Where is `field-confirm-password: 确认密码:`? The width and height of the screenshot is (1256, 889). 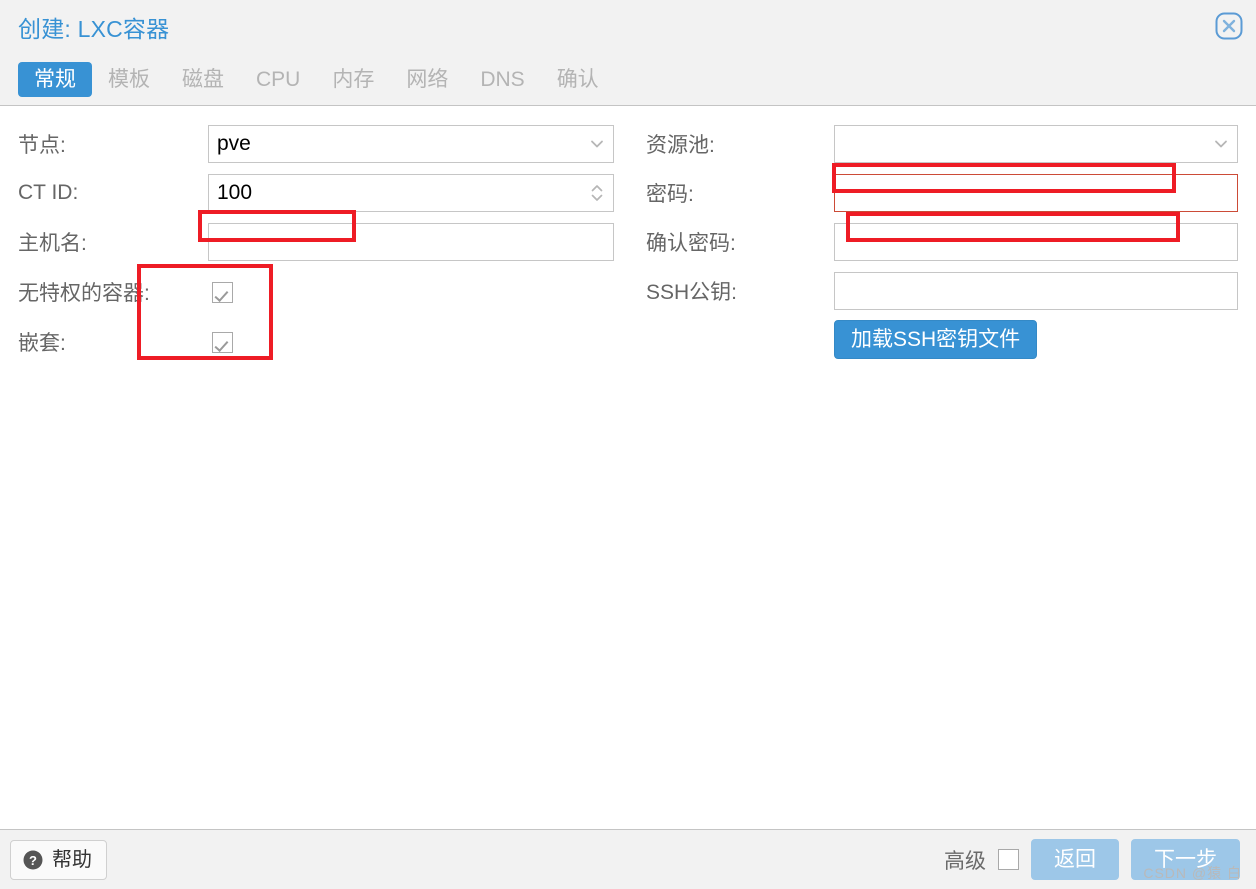 field-confirm-password: 确认密码: is located at coordinates (942, 242).